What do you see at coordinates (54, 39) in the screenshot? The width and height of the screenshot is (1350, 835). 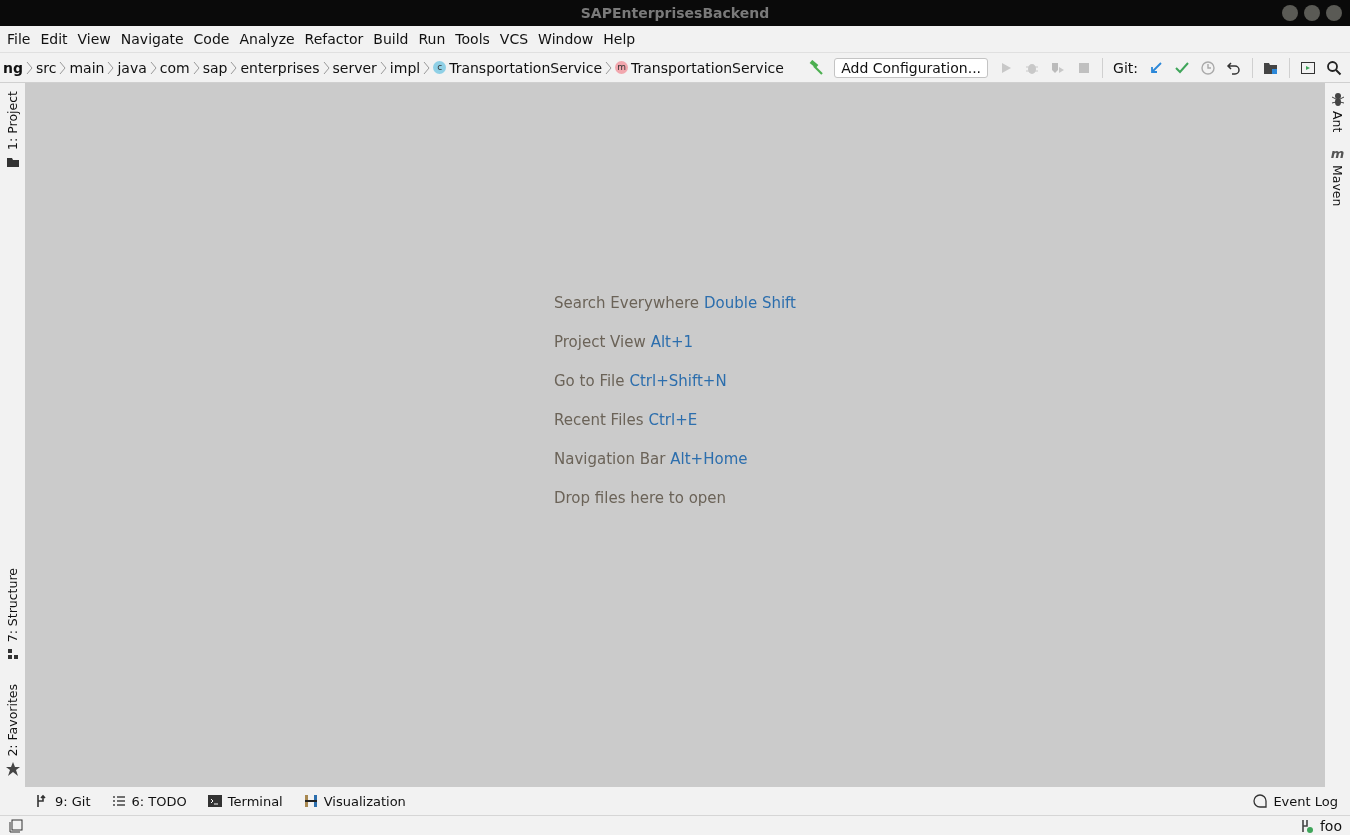 I see `menu-item: Edit` at bounding box center [54, 39].